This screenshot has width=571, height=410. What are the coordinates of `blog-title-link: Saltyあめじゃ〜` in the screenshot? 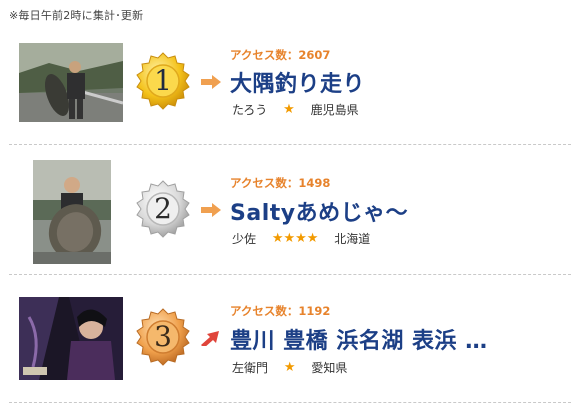 It's located at (319, 211).